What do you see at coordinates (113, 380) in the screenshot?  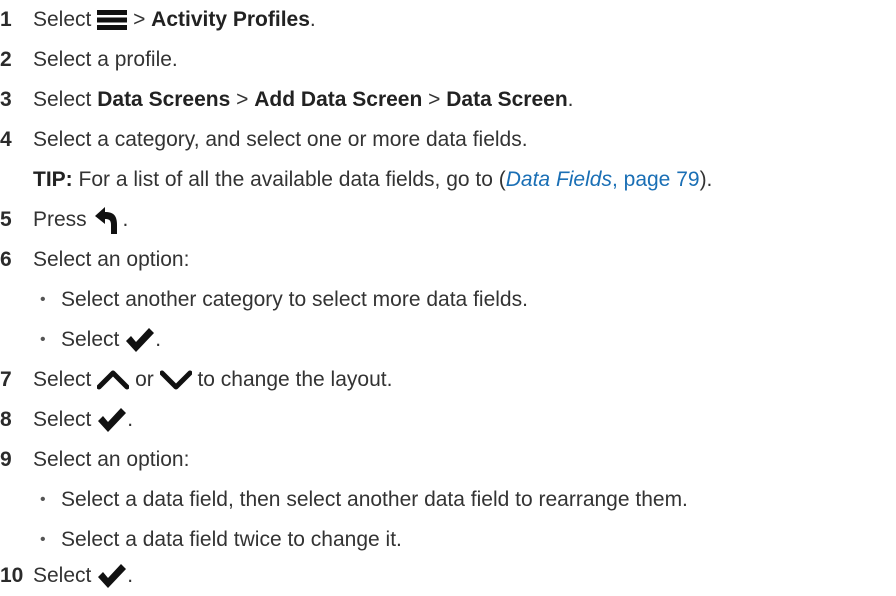 I see `chevron-up-icon` at bounding box center [113, 380].